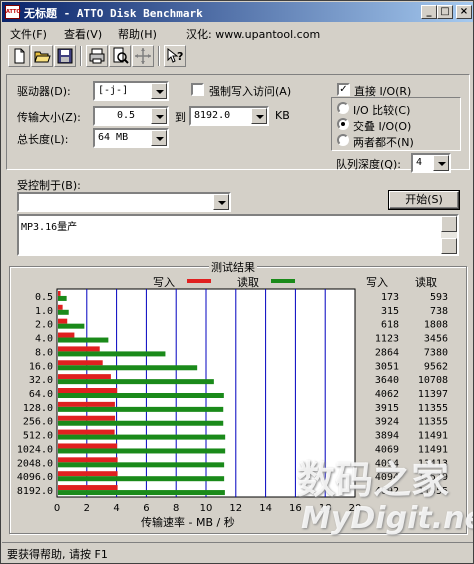 The width and height of the screenshot is (474, 564). I want to click on x-tick-label: 4, so click(116, 508).